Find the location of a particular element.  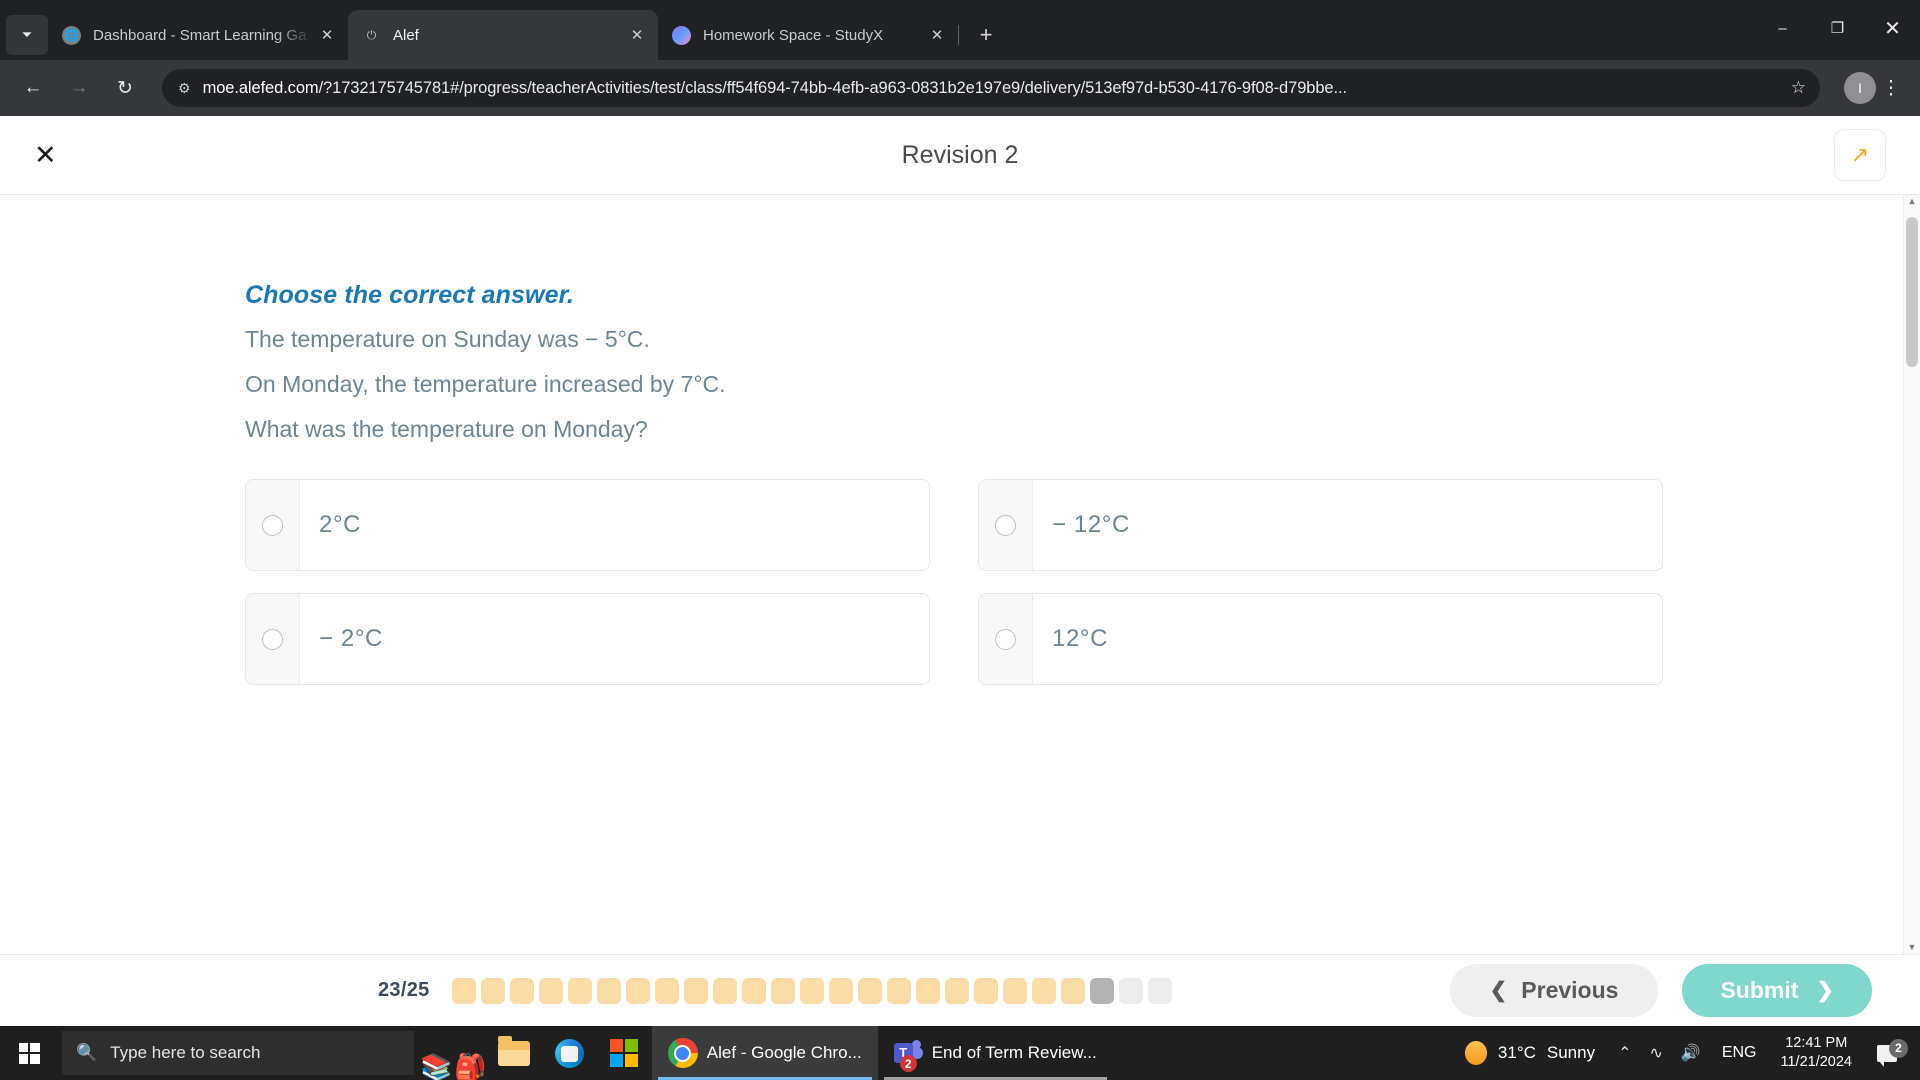

progress-counter: 23/25 is located at coordinates (404, 990).